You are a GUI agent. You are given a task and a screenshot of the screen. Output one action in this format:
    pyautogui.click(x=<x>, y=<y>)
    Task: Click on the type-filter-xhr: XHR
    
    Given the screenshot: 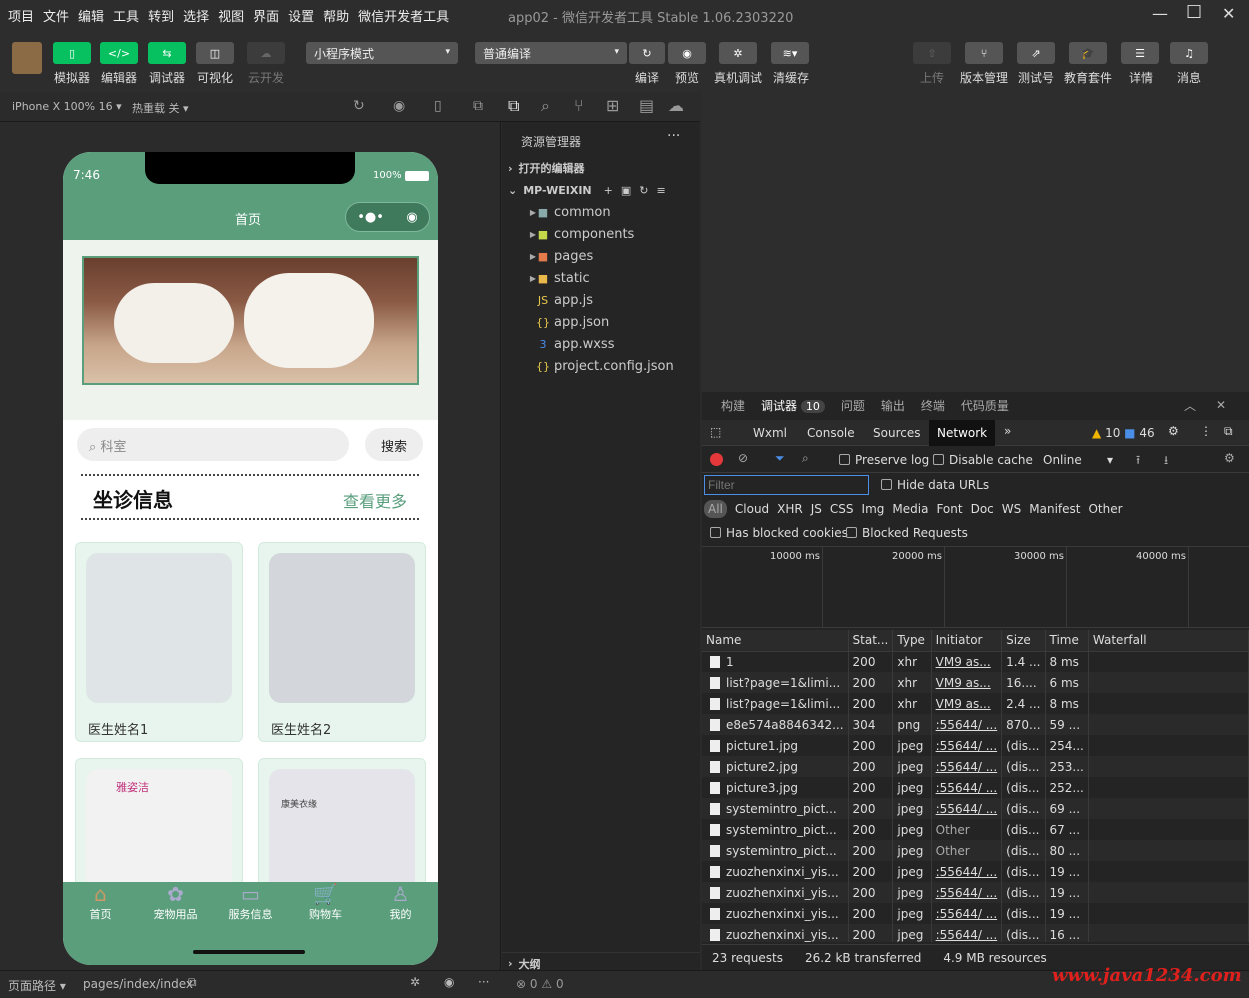 What is the action you would take?
    pyautogui.click(x=790, y=509)
    